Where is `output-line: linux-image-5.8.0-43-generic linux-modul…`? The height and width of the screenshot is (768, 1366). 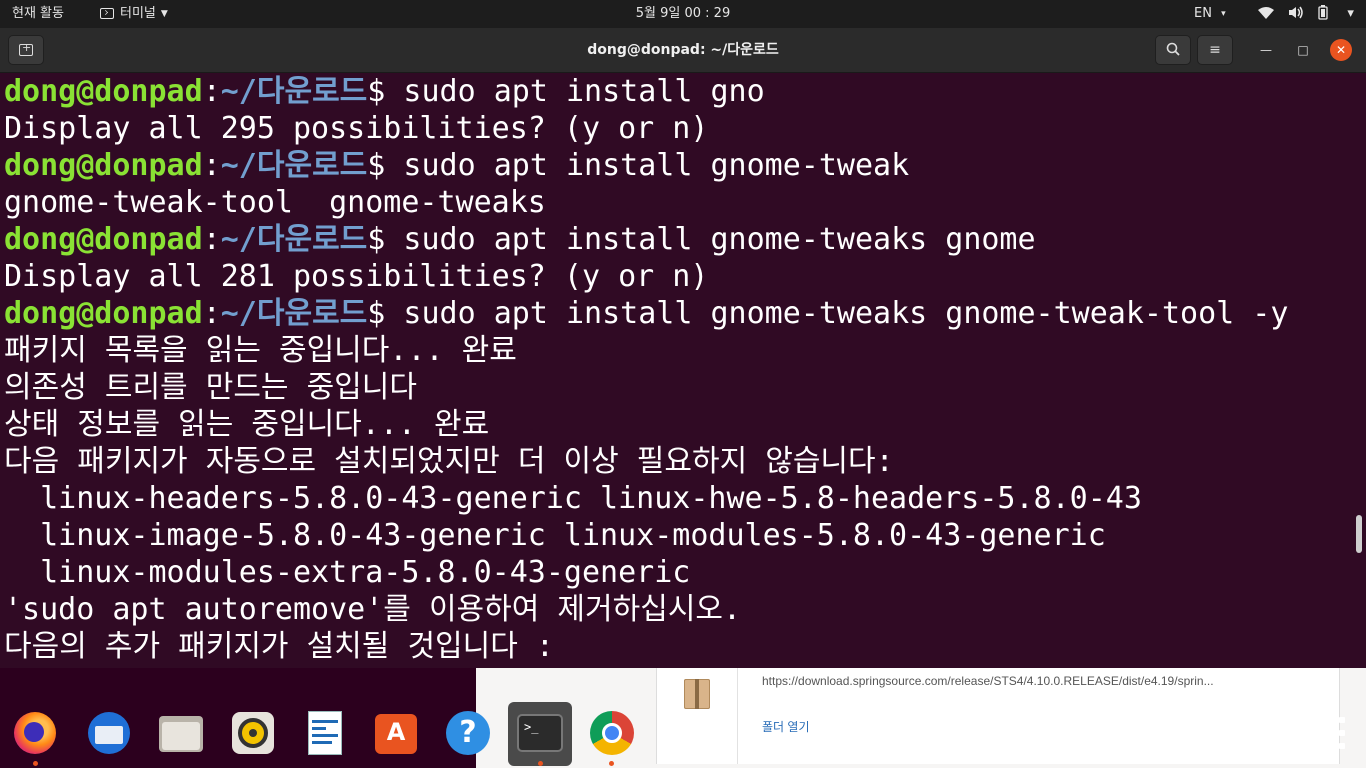
output-line: linux-image-5.8.0-43-generic linux-modul… is located at coordinates (555, 535).